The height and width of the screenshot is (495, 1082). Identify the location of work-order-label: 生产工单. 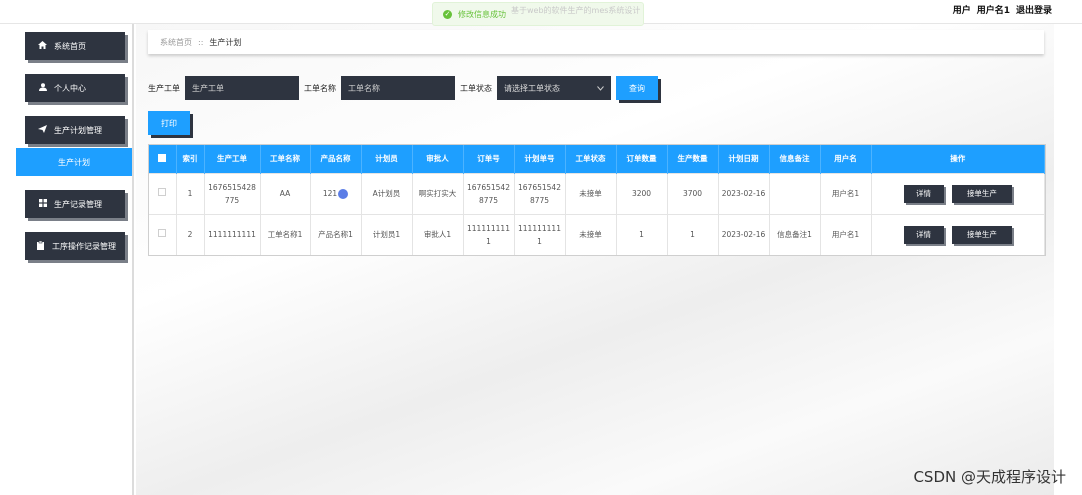
(164, 88).